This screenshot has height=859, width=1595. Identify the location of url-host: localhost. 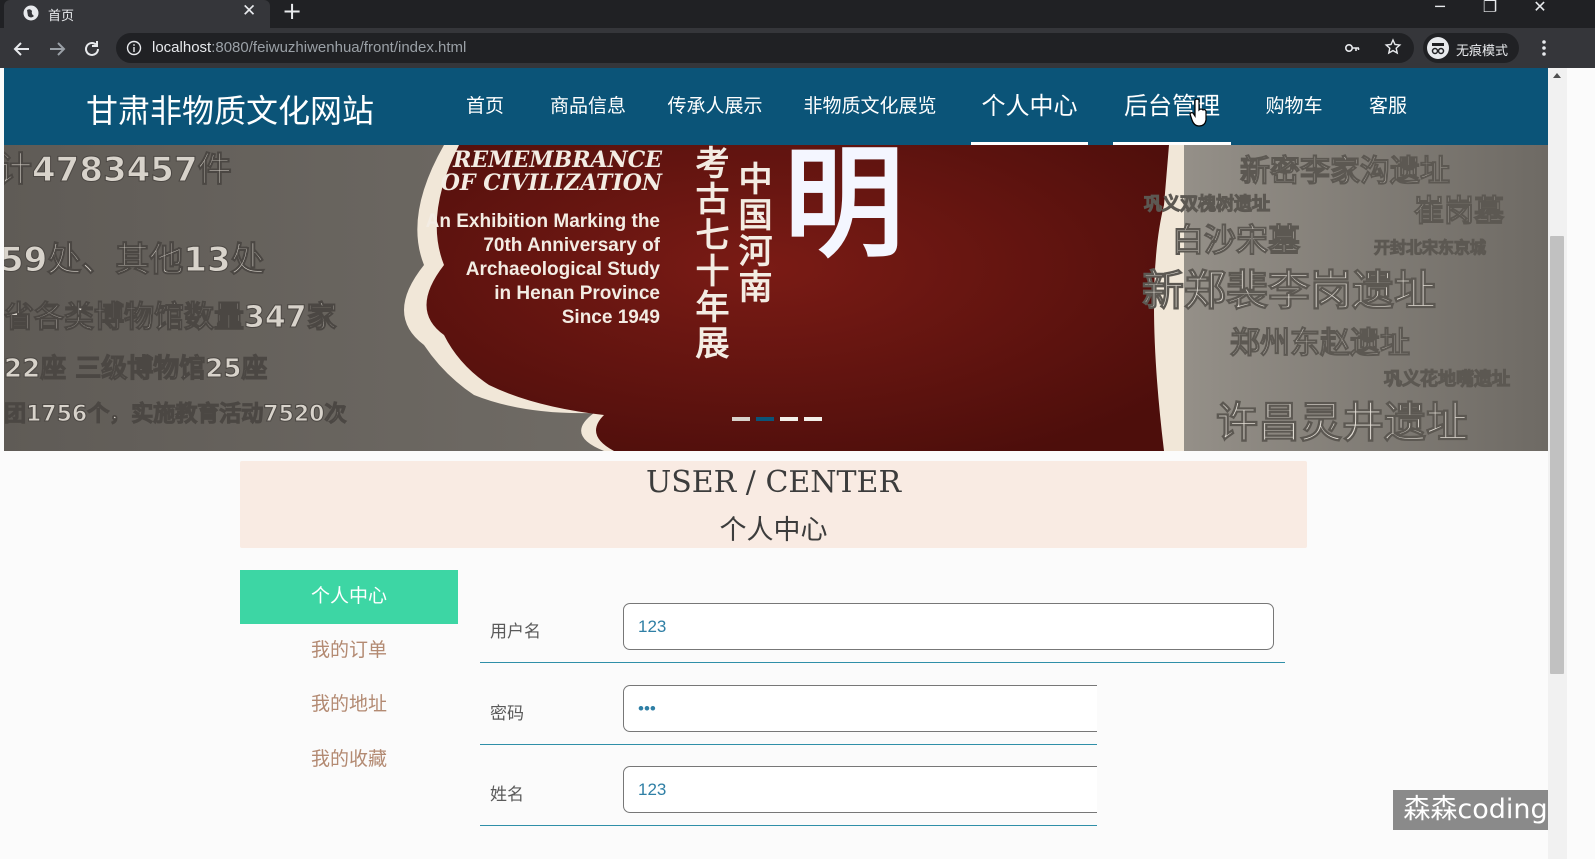
(182, 47).